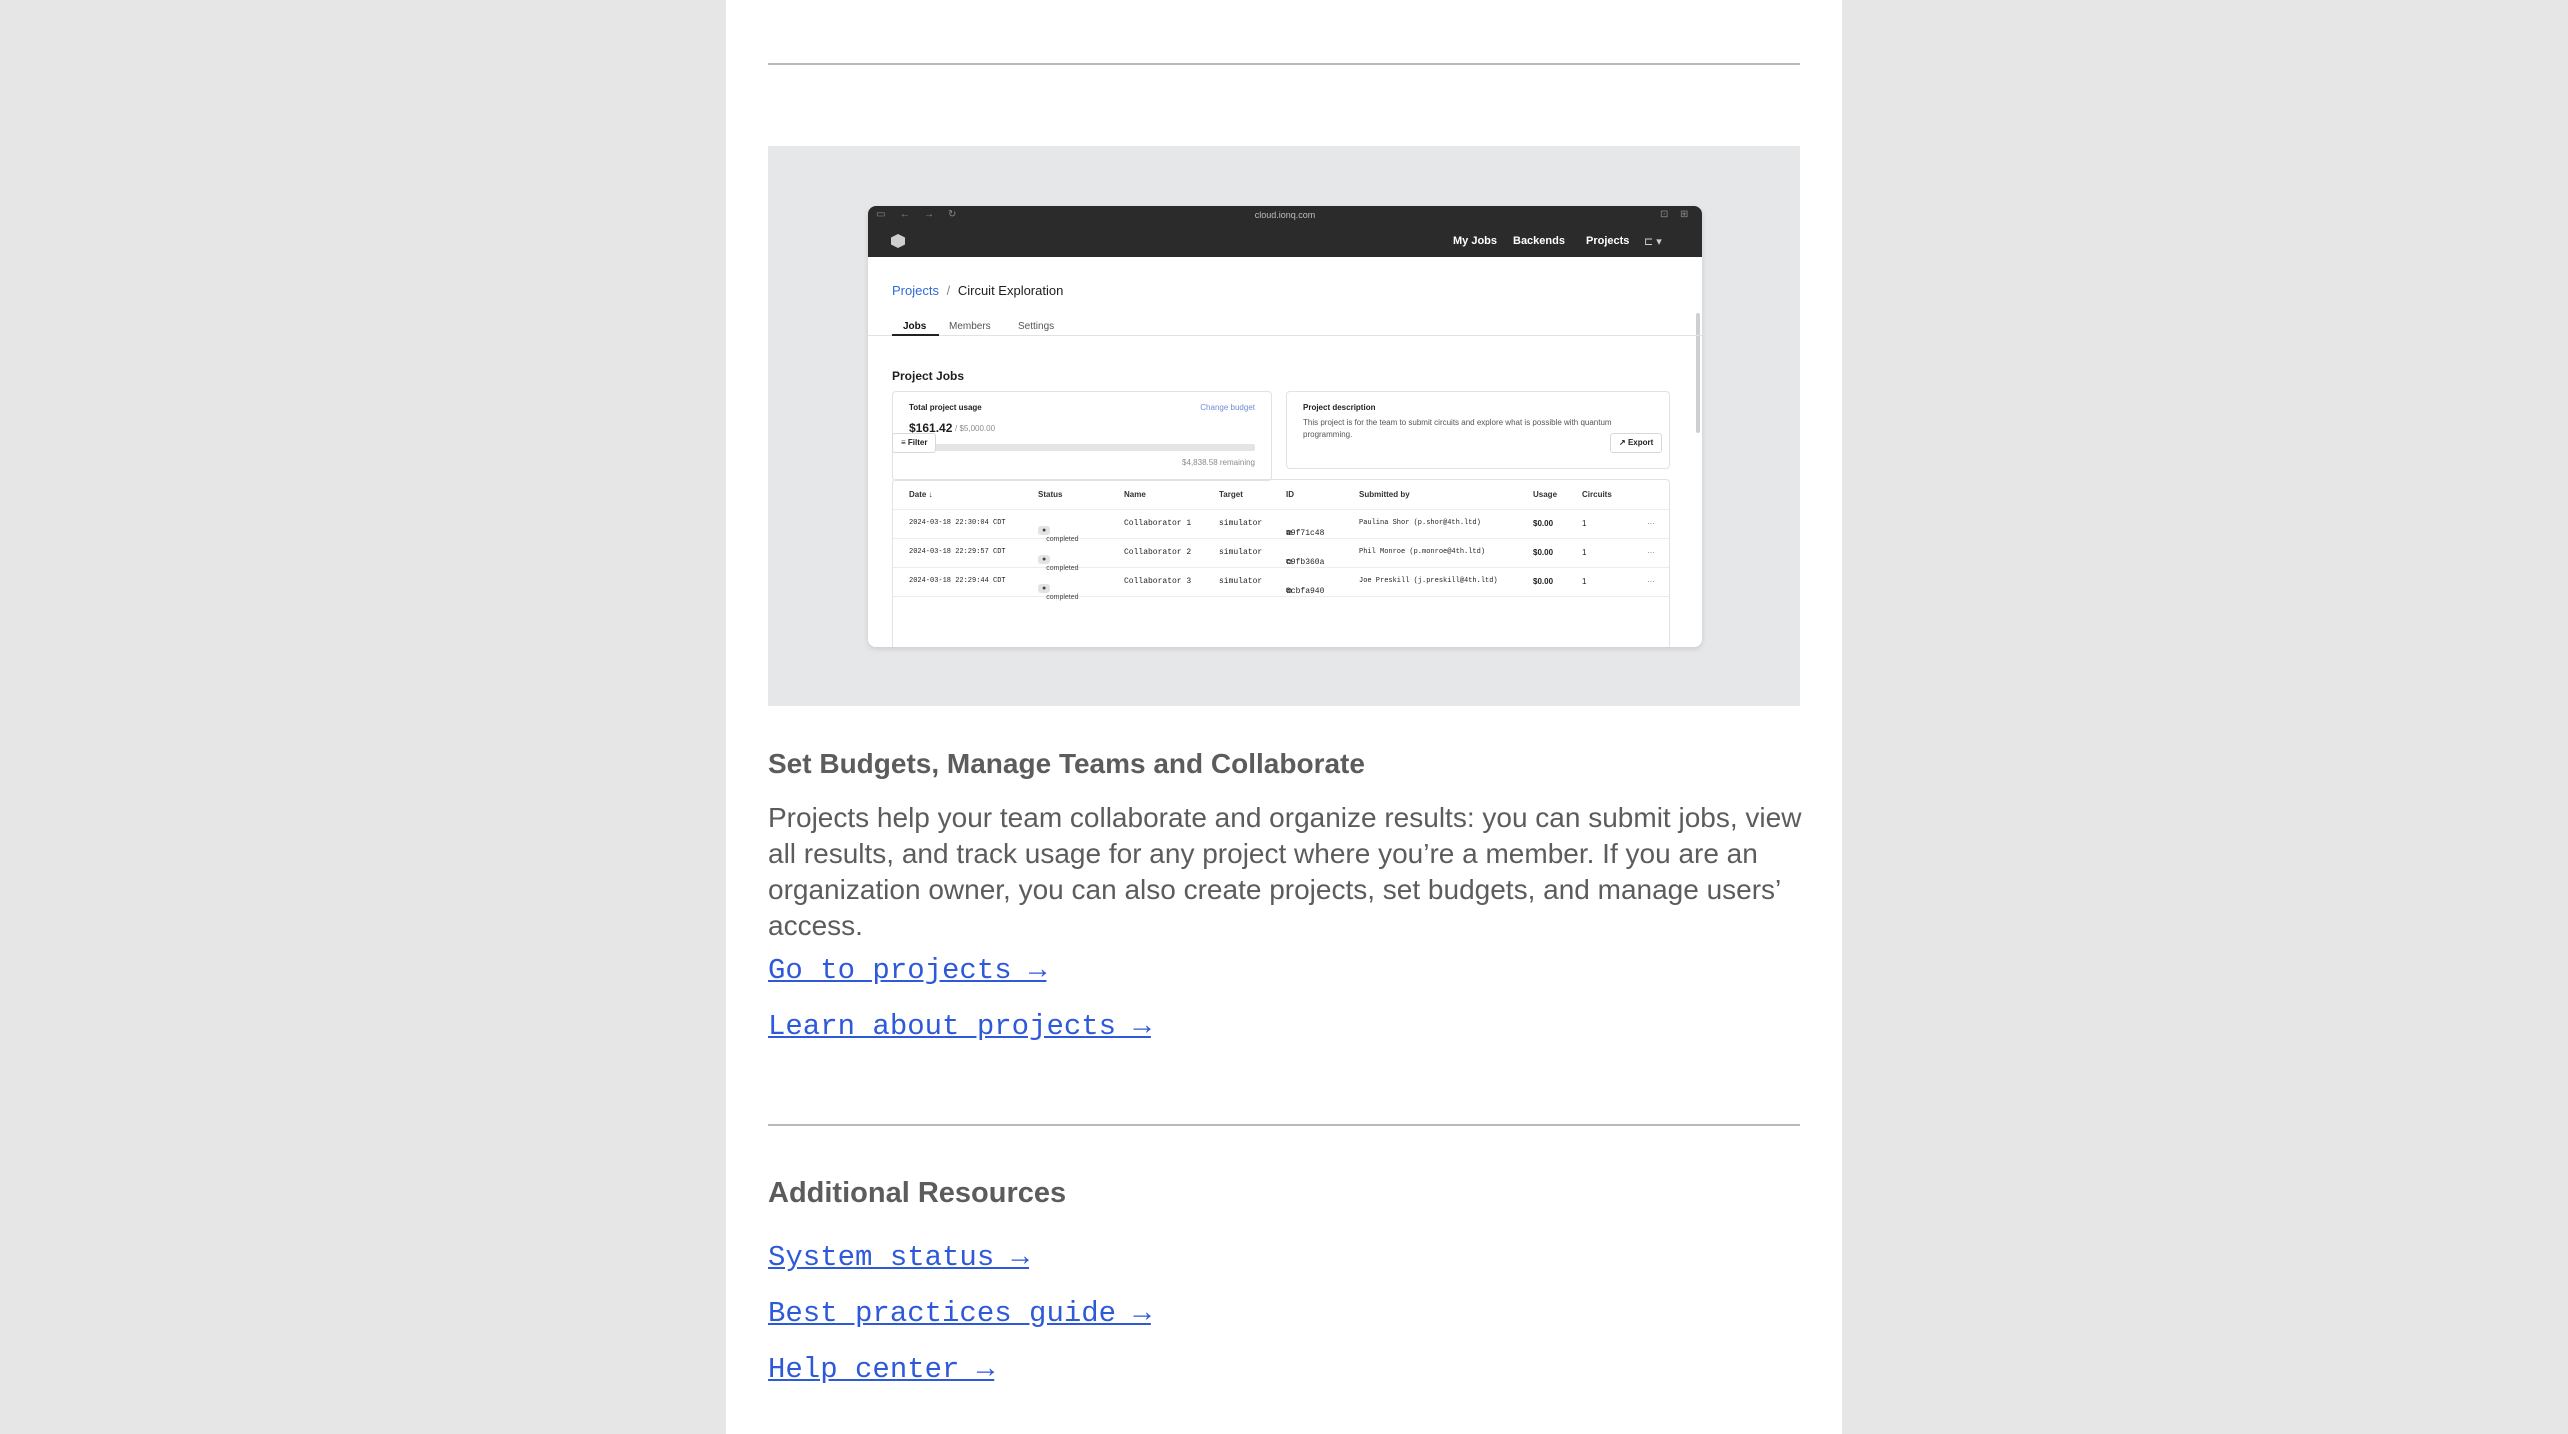 This screenshot has width=2568, height=1434. What do you see at coordinates (957, 581) in the screenshot?
I see `row-date: 2024-03-18 22:29:44 CDT` at bounding box center [957, 581].